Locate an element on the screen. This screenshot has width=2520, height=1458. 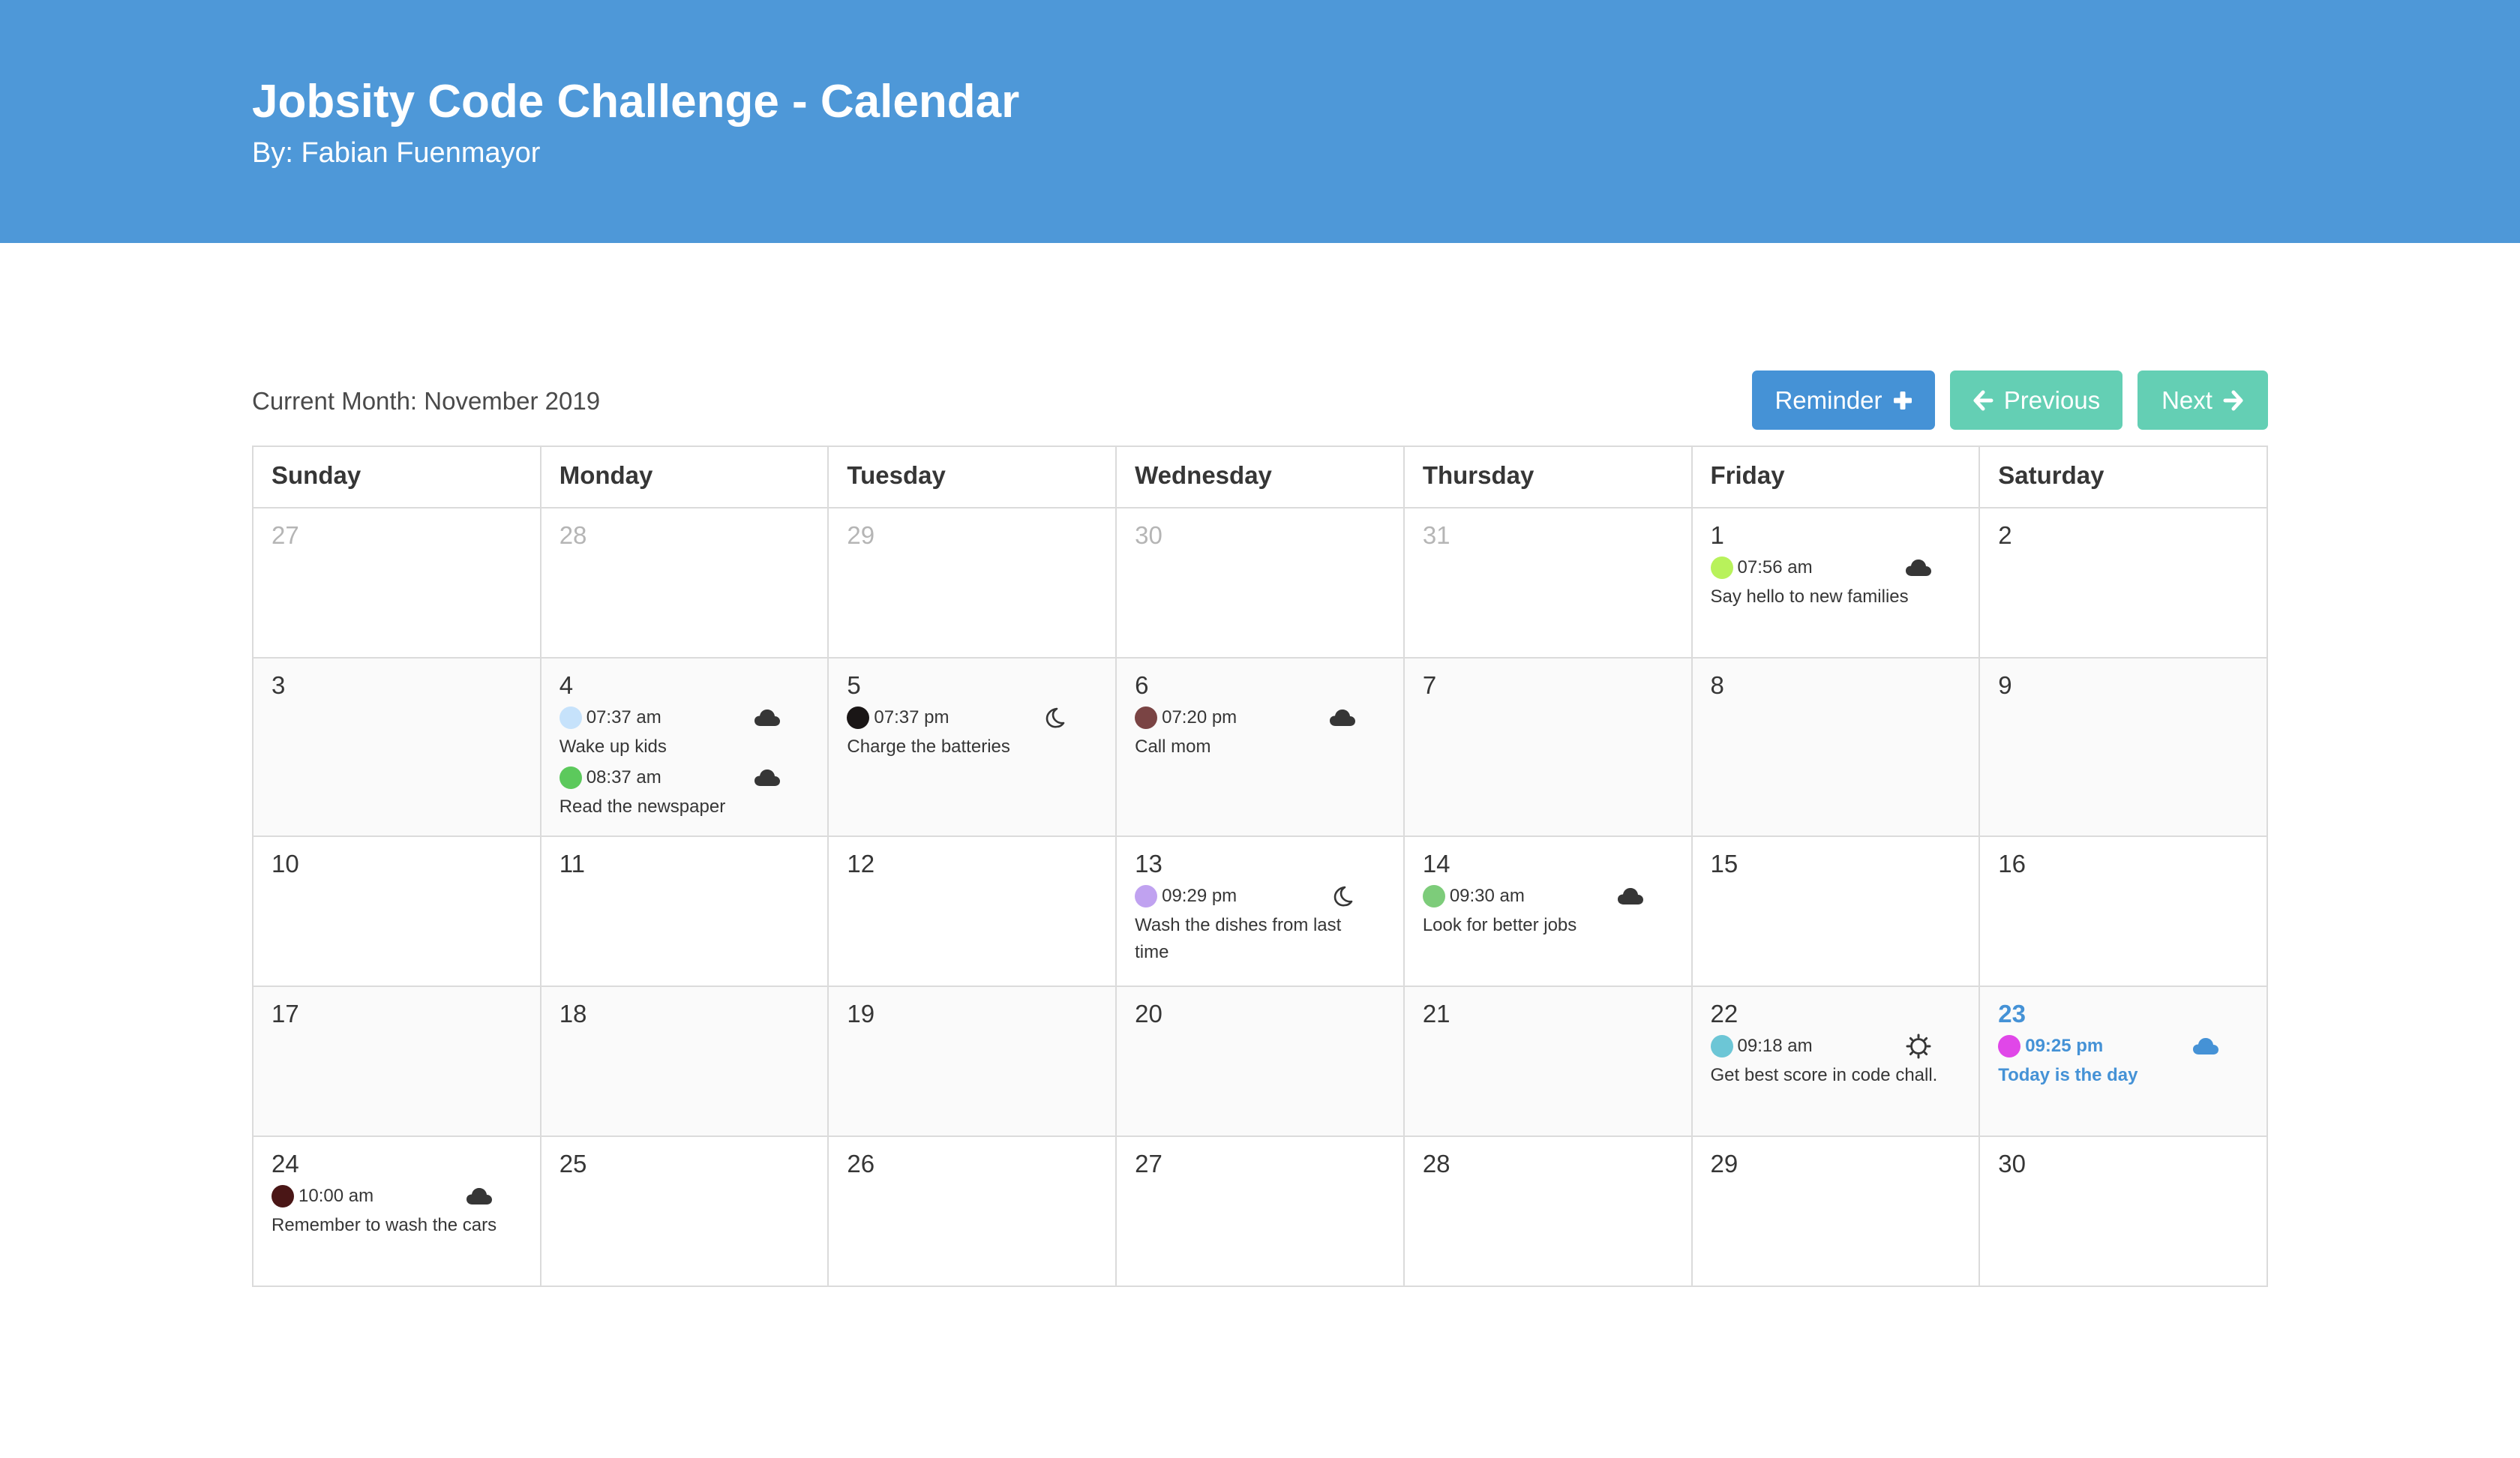
weekday-header-thursday: Thursday is located at coordinates (1547, 477).